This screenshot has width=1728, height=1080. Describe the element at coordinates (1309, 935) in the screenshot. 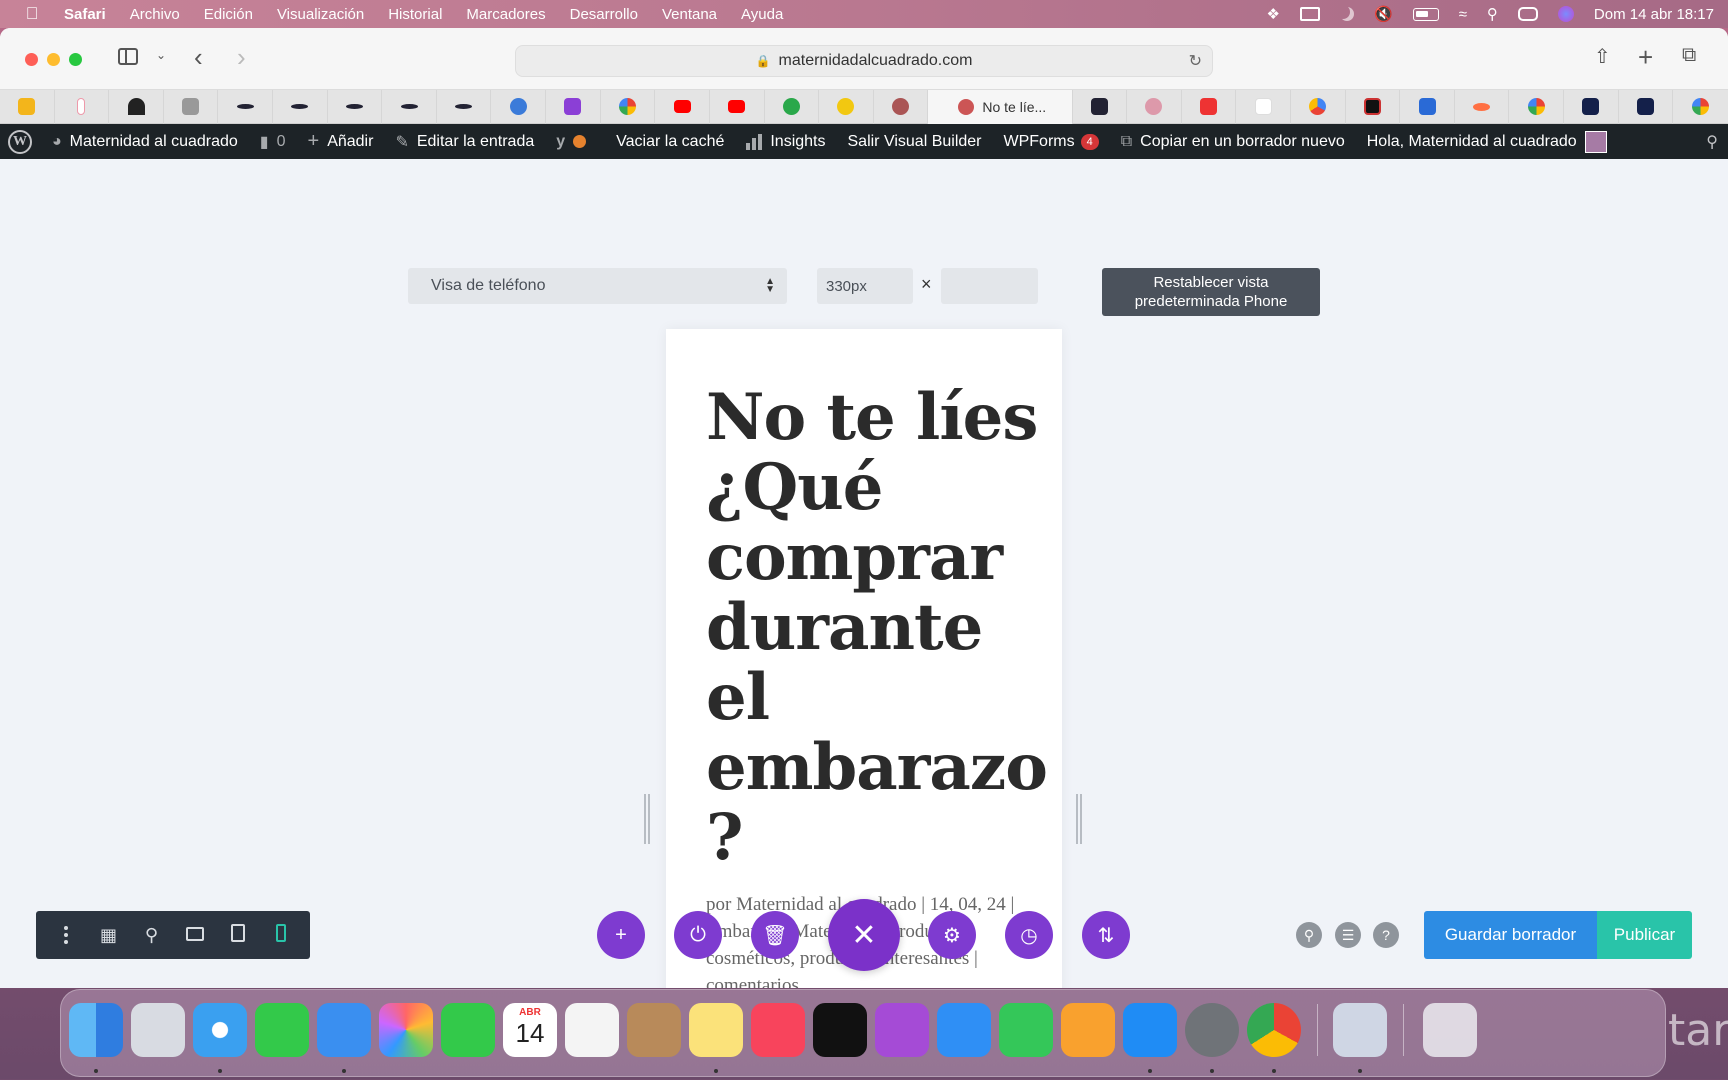

I see `search-help-icon: ⚲` at that location.